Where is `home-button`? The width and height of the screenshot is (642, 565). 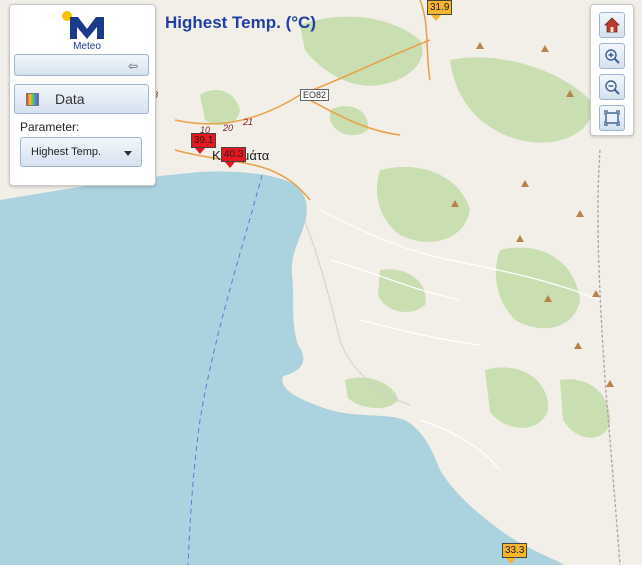 home-button is located at coordinates (612, 25).